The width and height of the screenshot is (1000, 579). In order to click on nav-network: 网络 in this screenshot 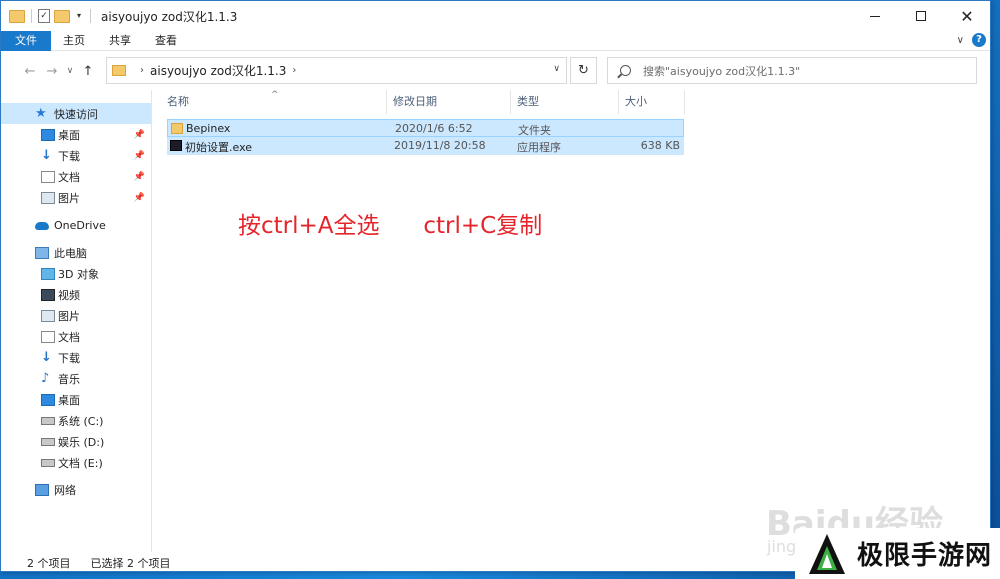, I will do `click(76, 489)`.